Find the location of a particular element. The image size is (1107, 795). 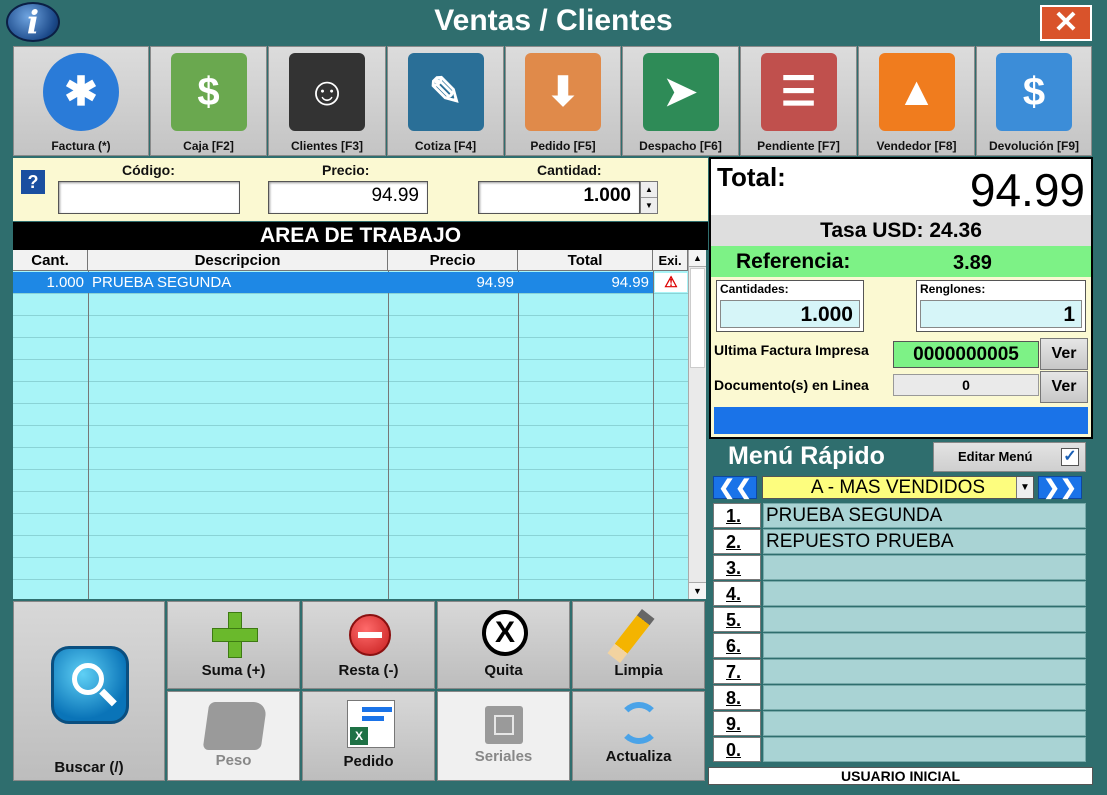

quick-menu-item: 5. is located at coordinates (899, 620).